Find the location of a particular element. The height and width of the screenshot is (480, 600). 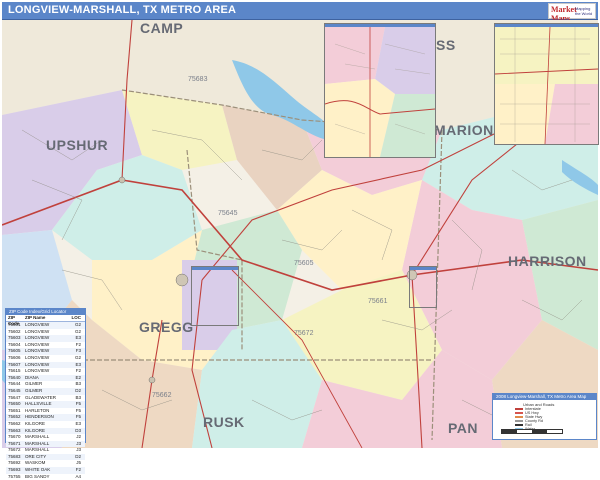

zip-index-row: 75647 GLADEWATER B3 is located at coordinates (45, 398).